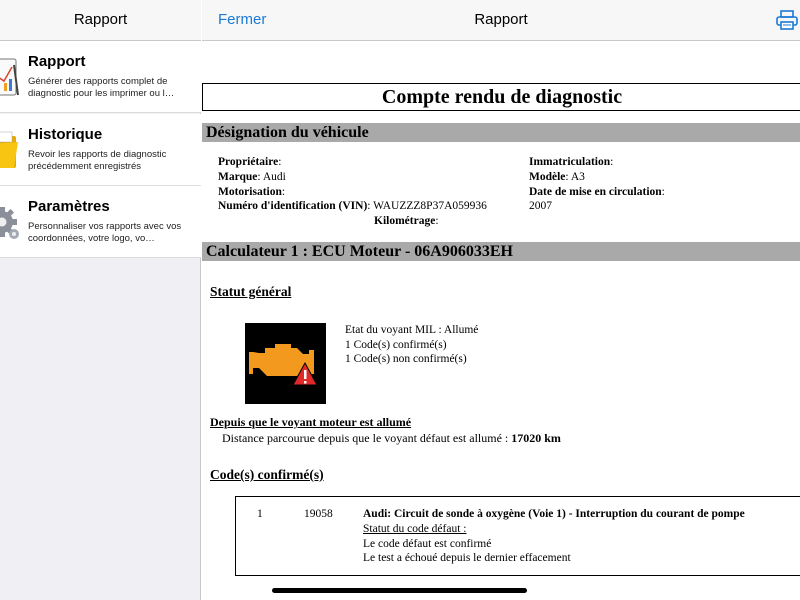 This screenshot has height=600, width=800. I want to click on sidebar-item-title: Paramètres, so click(69, 206).